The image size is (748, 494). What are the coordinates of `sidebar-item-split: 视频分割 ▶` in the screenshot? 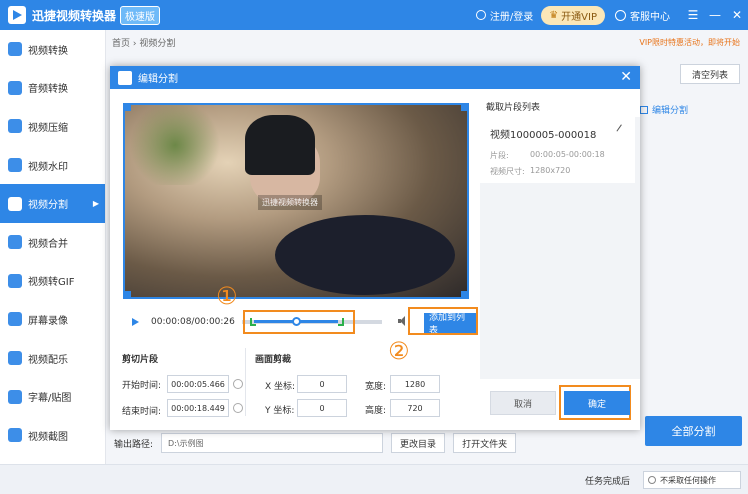 It's located at (52, 203).